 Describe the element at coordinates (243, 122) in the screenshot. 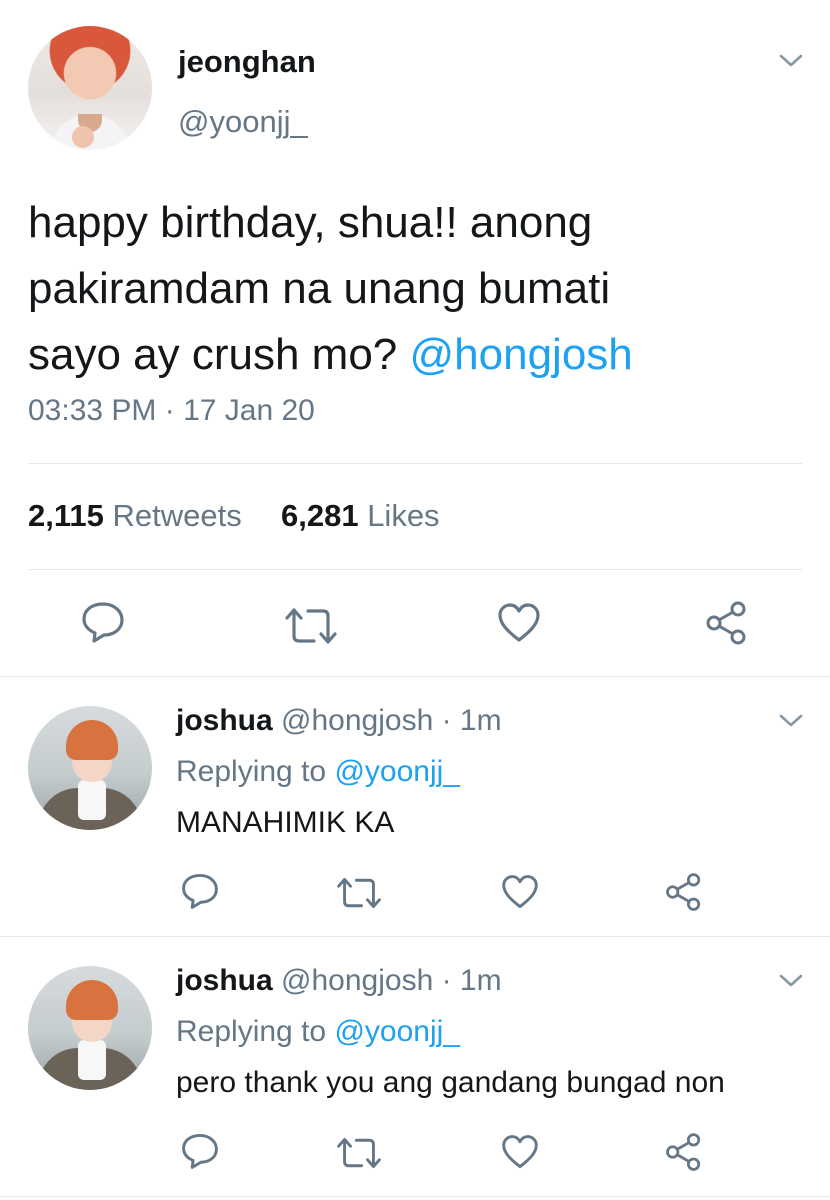

I see `author-handle: @yoonjj_` at that location.